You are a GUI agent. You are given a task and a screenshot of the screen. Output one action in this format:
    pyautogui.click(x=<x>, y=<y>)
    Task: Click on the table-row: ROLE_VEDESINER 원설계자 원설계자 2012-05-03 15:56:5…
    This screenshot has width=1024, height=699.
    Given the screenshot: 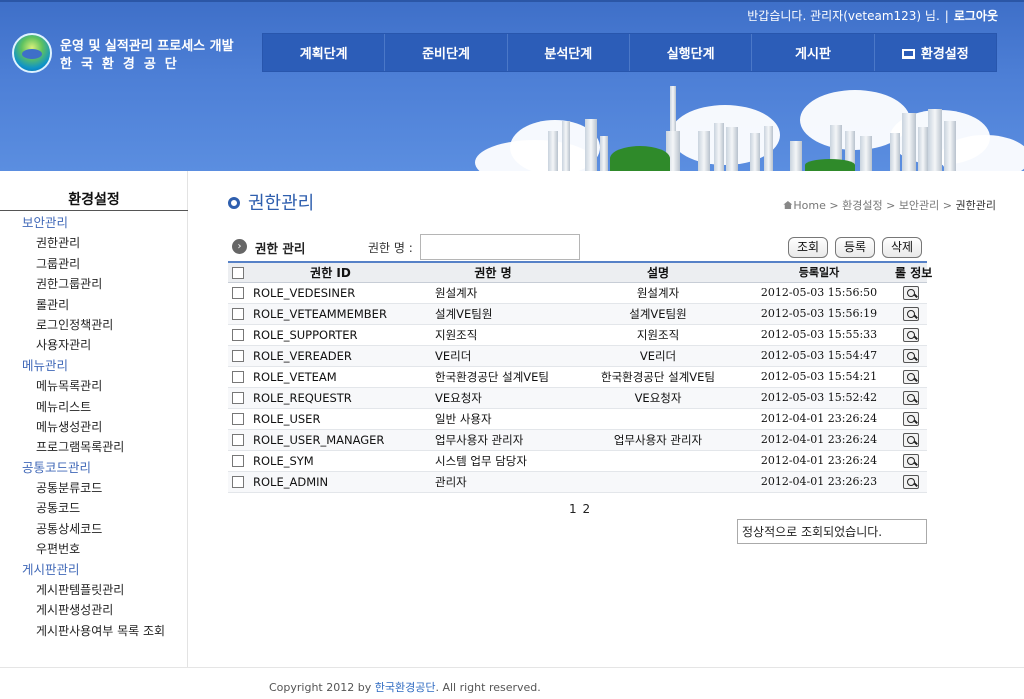 What is the action you would take?
    pyautogui.click(x=577, y=293)
    